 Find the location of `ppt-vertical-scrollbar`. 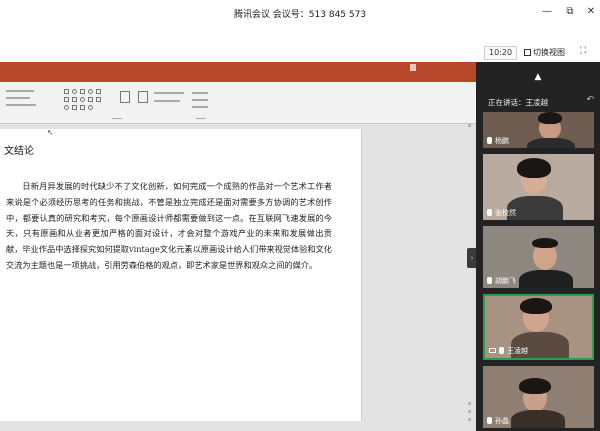

ppt-vertical-scrollbar is located at coordinates (470, 274).